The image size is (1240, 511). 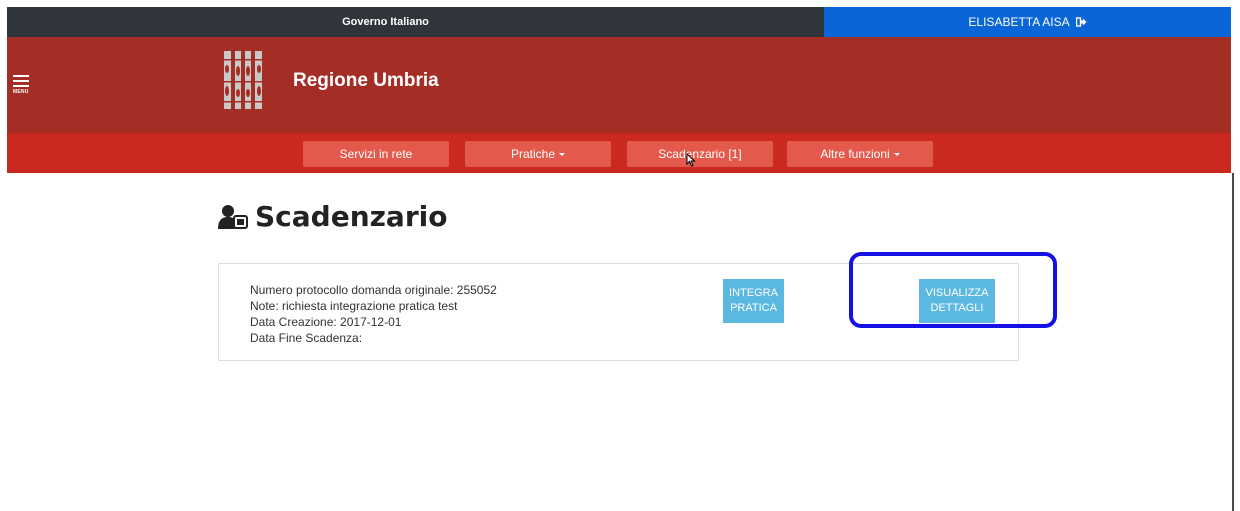 I want to click on expiry-date: Data Fine Scadenza:, so click(x=306, y=338).